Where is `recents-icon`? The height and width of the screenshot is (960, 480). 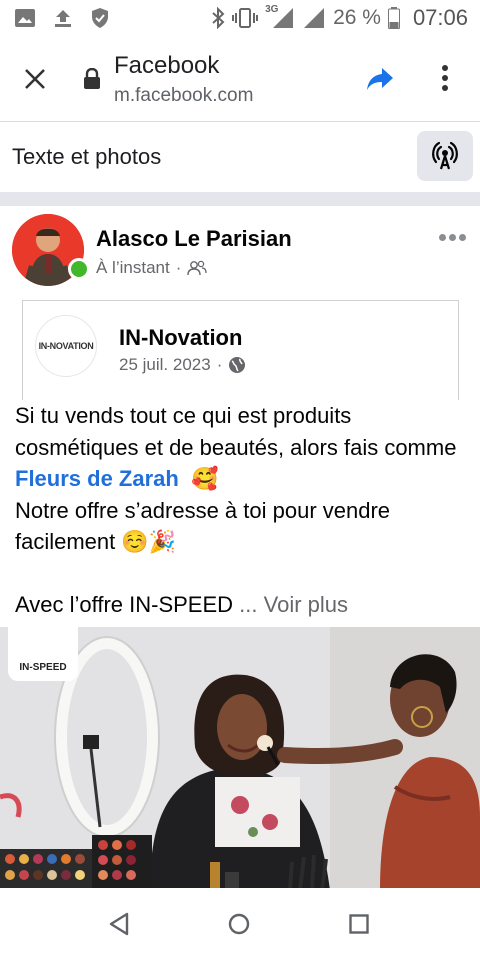
recents-icon is located at coordinates (359, 924).